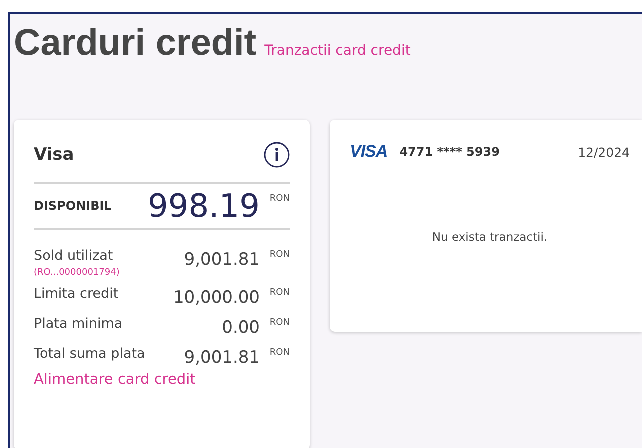 The width and height of the screenshot is (642, 448). What do you see at coordinates (216, 298) in the screenshot?
I see `row-amount: 10,000.00` at bounding box center [216, 298].